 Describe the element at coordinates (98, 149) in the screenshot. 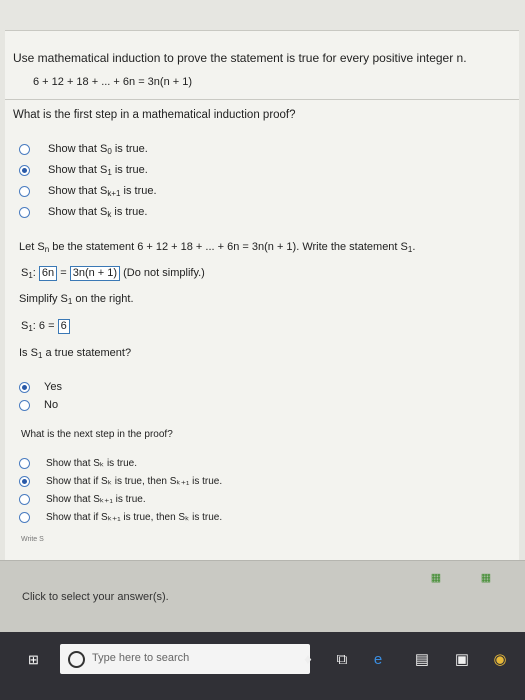

I see `option-label: Show that S0 is true.` at that location.